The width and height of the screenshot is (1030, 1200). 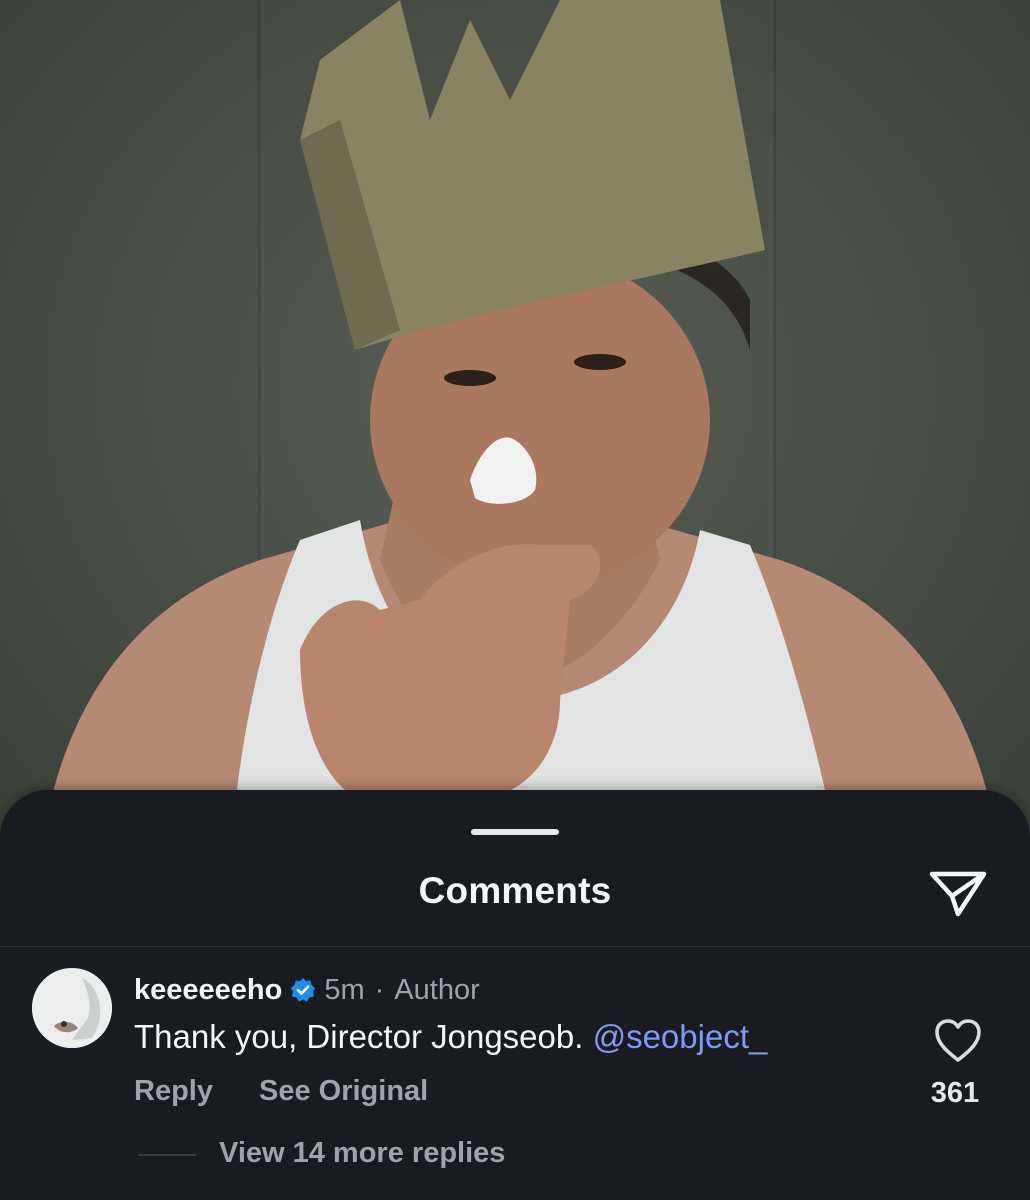 What do you see at coordinates (955, 1093) in the screenshot?
I see `like-count: 361` at bounding box center [955, 1093].